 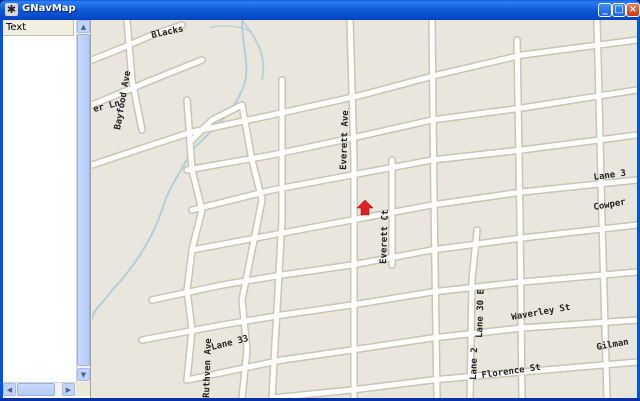 What do you see at coordinates (83, 26) in the screenshot?
I see `scroll-up-button: ▲` at bounding box center [83, 26].